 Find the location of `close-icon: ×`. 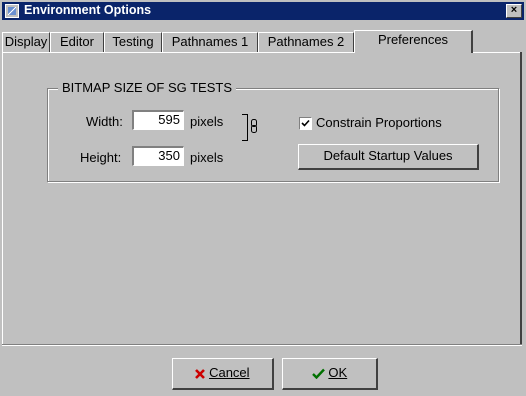

close-icon: × is located at coordinates (514, 10).